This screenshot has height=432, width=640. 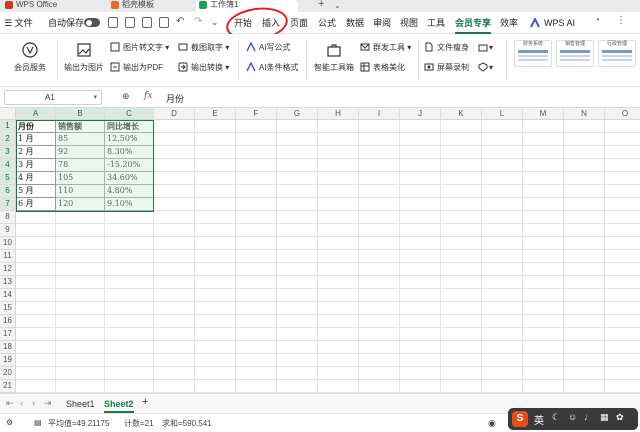 I want to click on cell-m17, so click(x=543, y=334).